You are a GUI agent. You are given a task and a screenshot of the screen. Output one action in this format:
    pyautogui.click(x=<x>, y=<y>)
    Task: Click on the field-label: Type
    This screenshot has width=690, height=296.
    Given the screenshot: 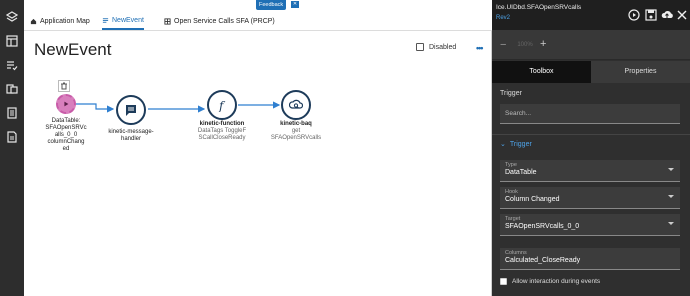 What is the action you would take?
    pyautogui.click(x=511, y=165)
    